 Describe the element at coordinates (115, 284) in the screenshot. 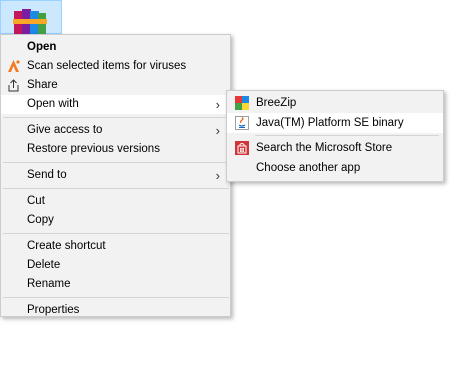

I see `menu-item-rename: Rename` at that location.